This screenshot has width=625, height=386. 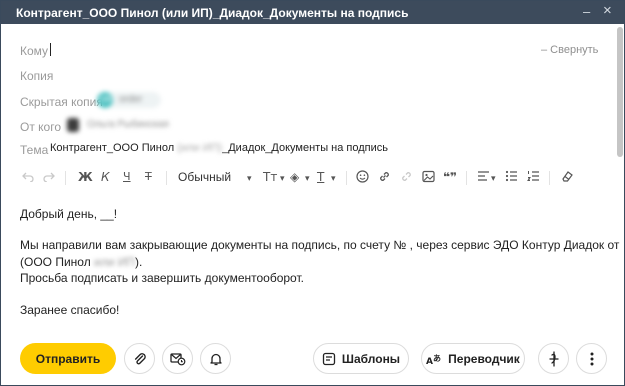 I want to click on sender-name: Ольга Рыбинская, so click(x=128, y=124).